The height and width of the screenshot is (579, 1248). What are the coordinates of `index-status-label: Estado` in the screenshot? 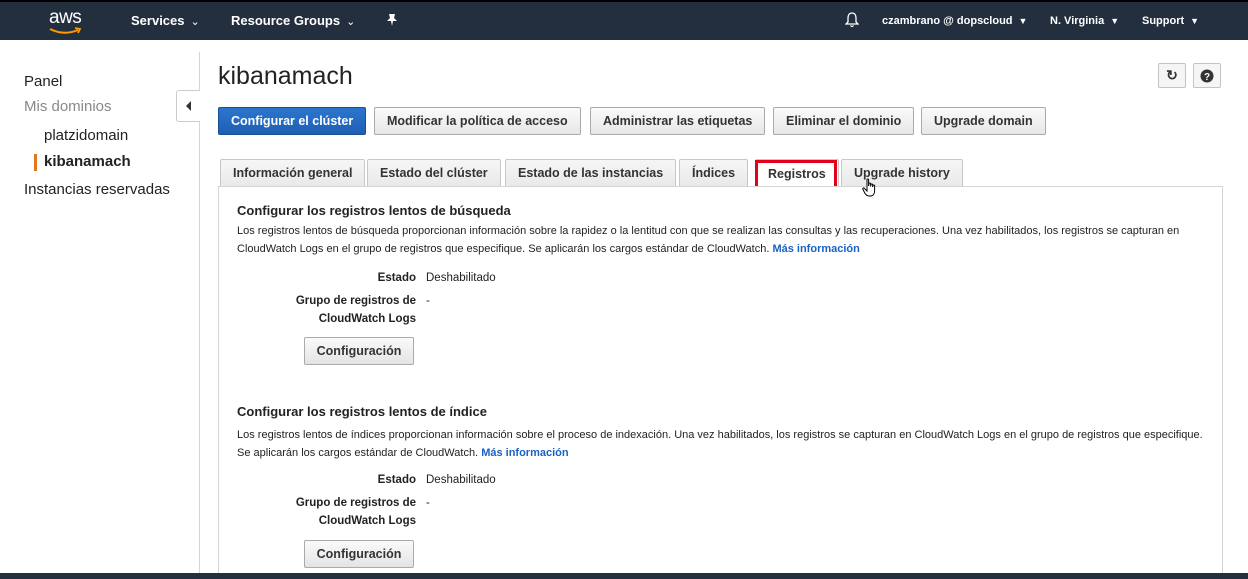 It's located at (396, 480).